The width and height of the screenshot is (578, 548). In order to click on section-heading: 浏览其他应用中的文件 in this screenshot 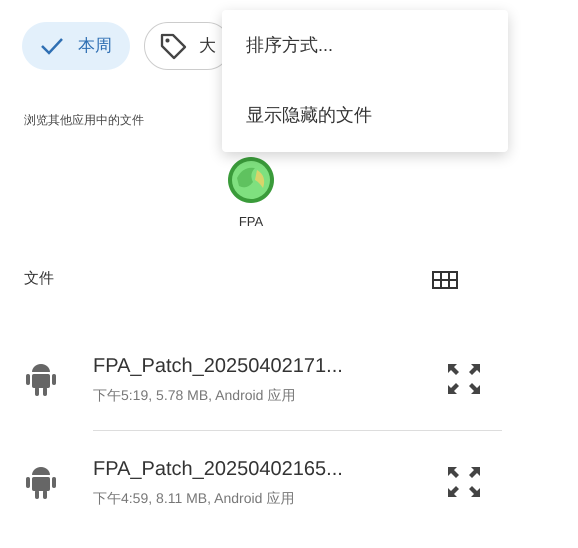, I will do `click(84, 120)`.